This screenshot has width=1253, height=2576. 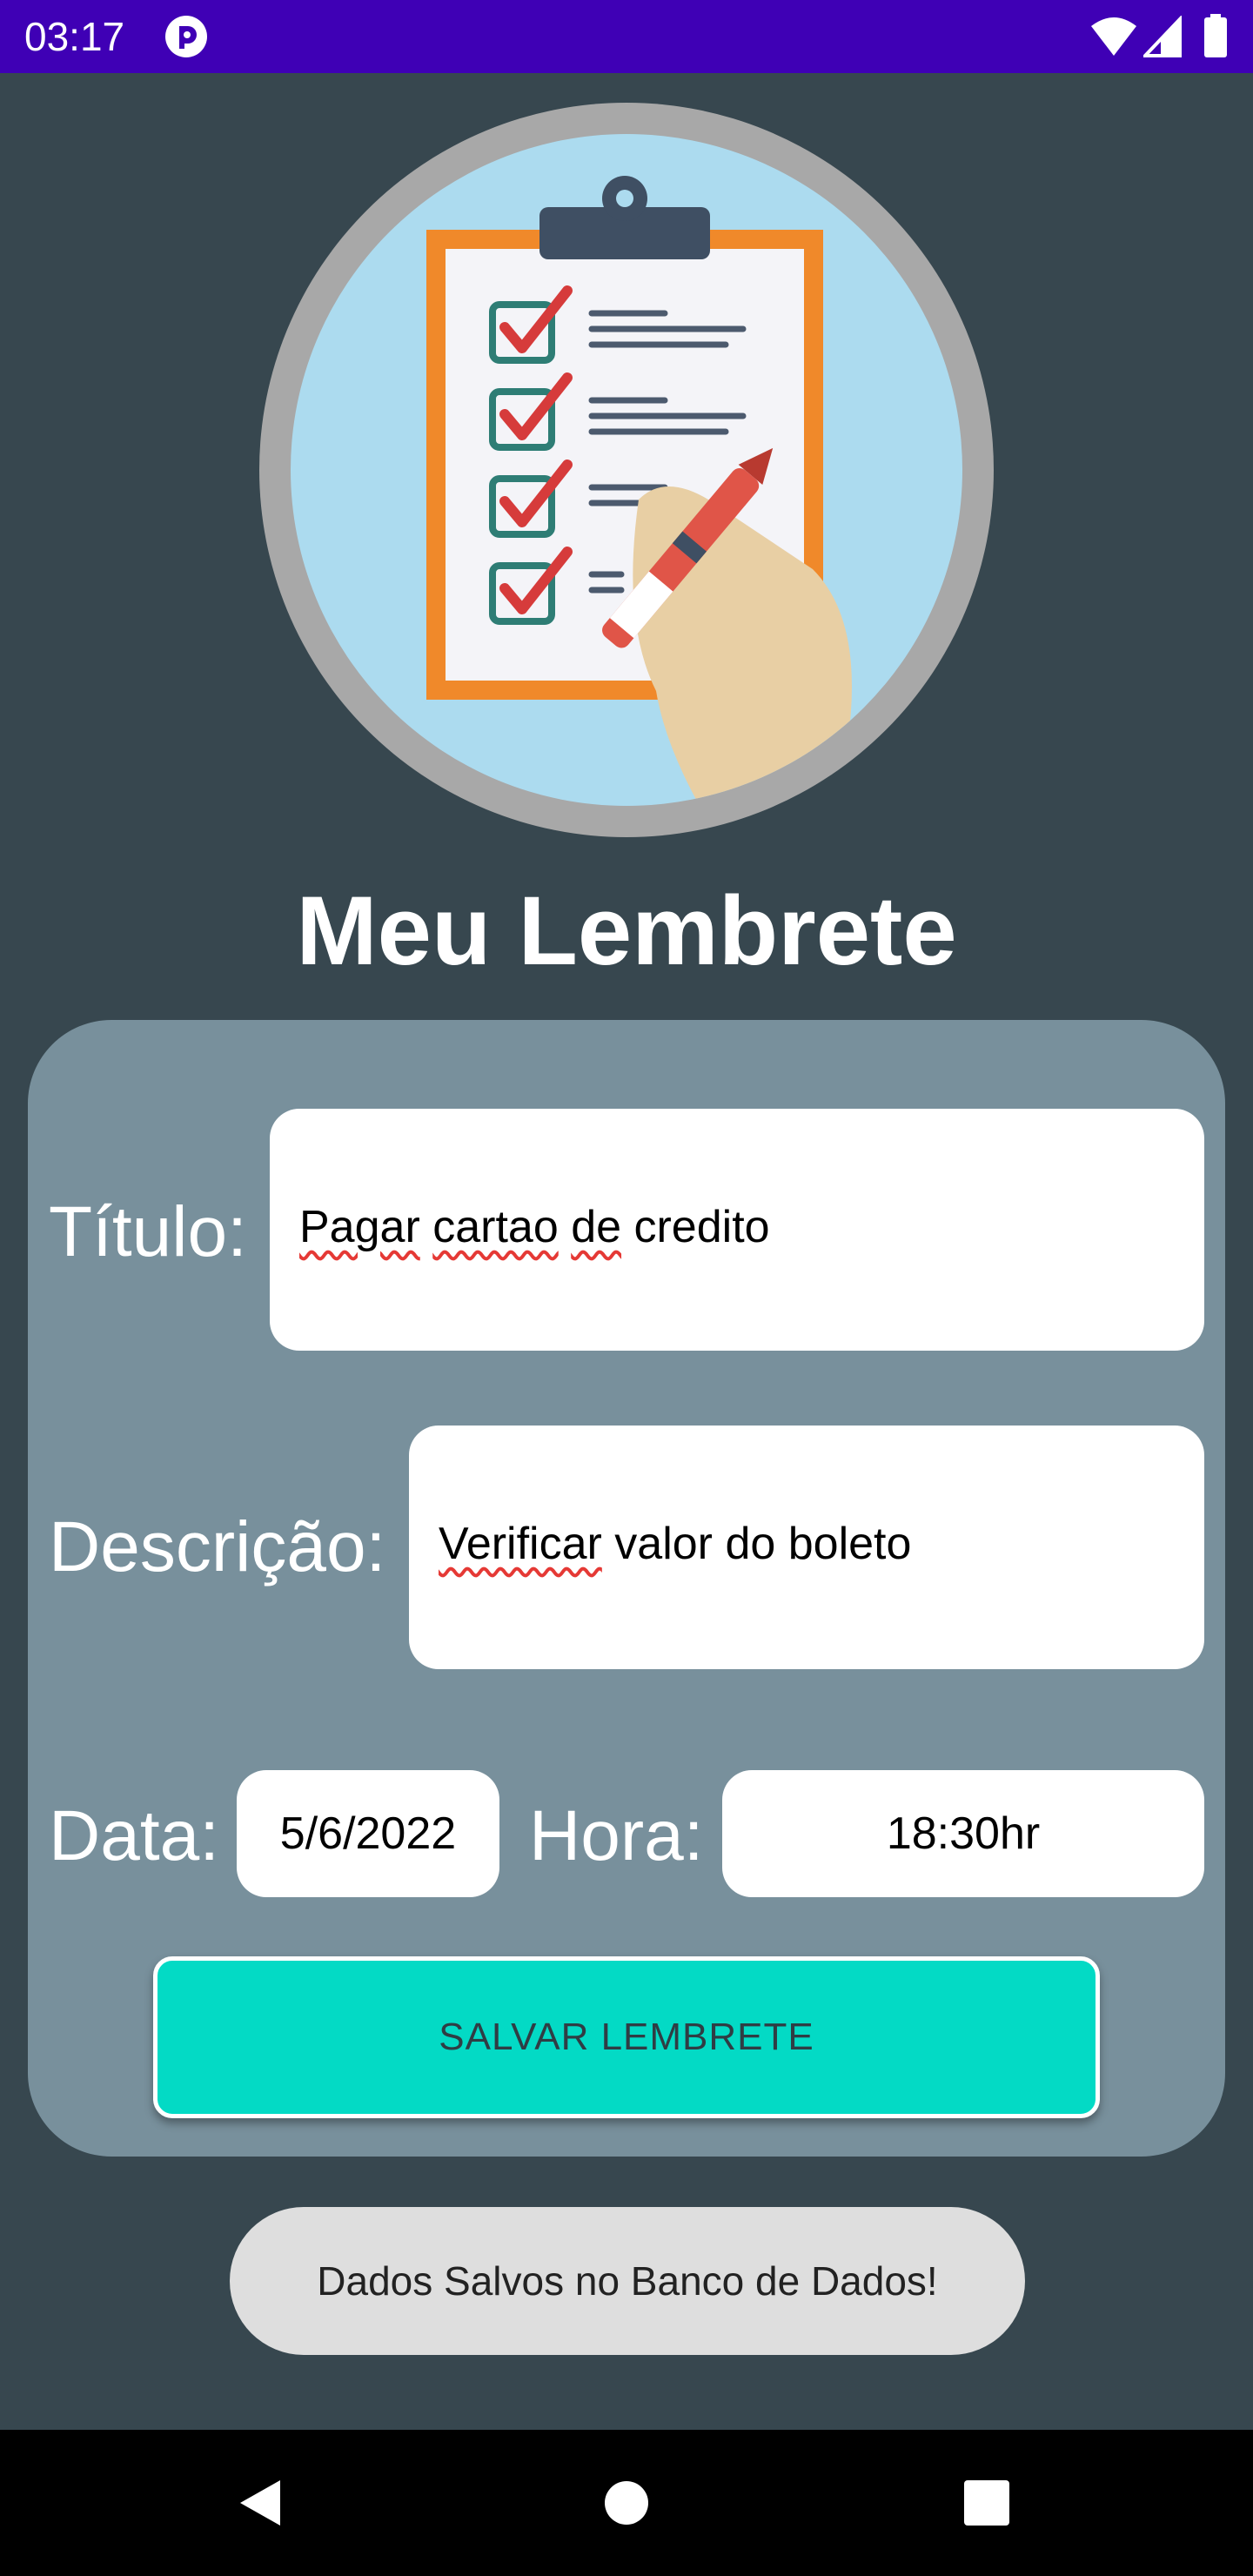 I want to click on title-input-value: Pagar cartao de credito, so click(x=534, y=1227).